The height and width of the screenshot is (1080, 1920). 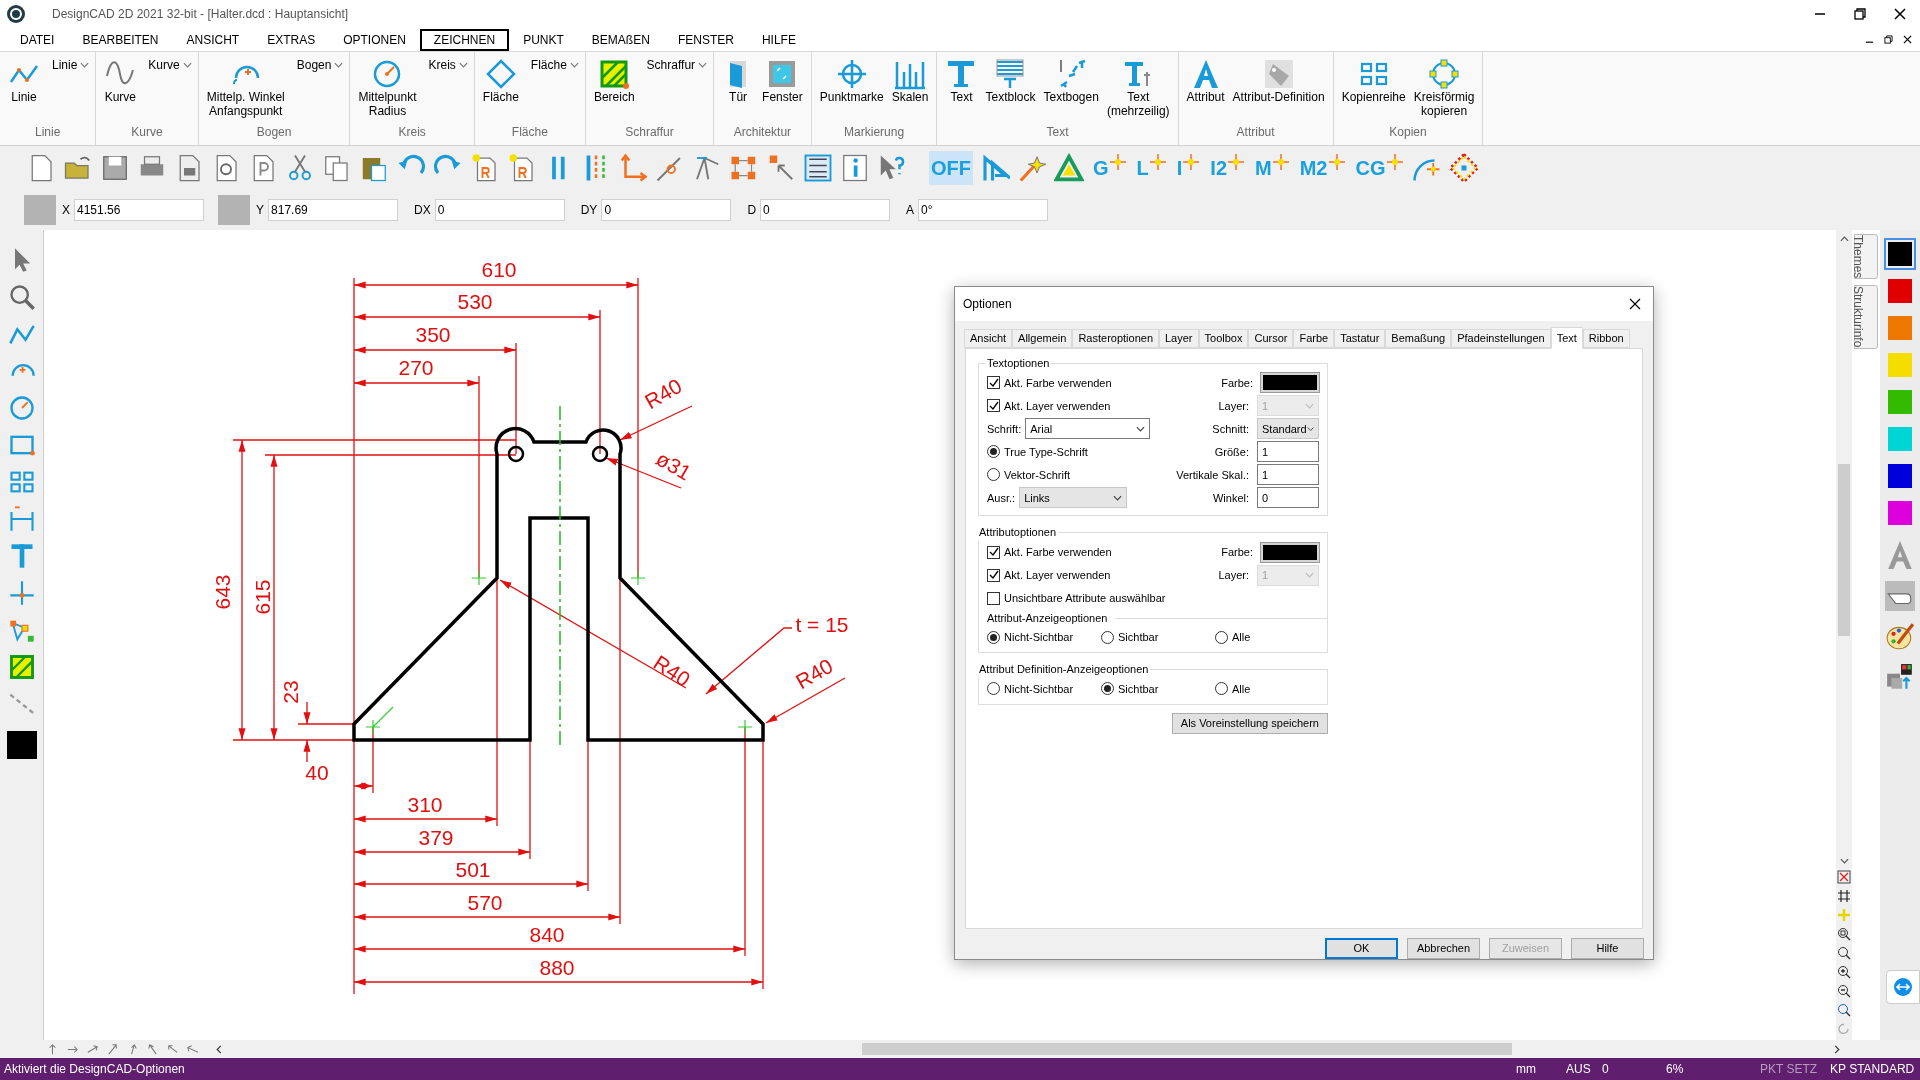 What do you see at coordinates (1255, 637) in the screenshot?
I see `radio-button: Alle` at bounding box center [1255, 637].